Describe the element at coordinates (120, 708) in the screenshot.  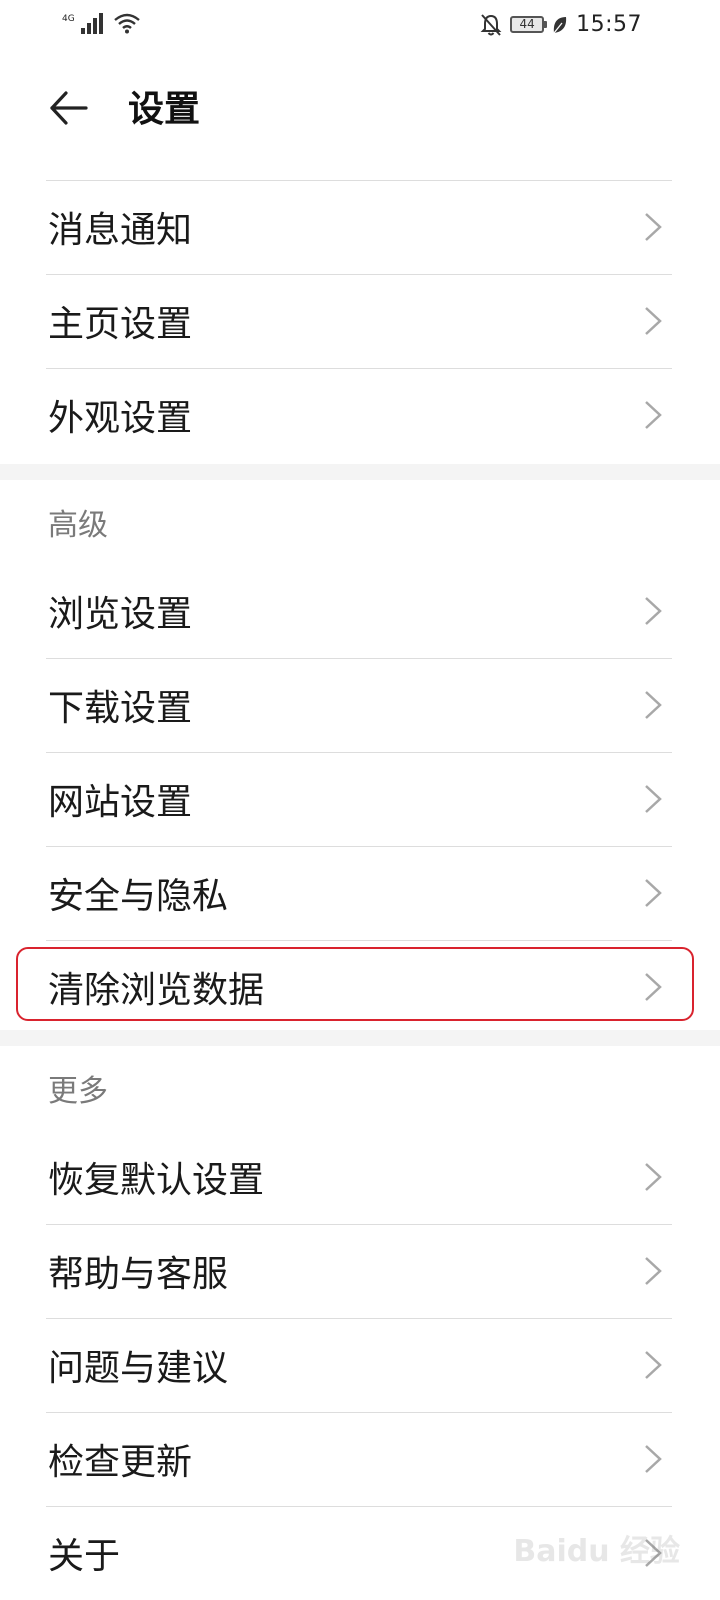
I see `settings-item-label: 下载设置` at that location.